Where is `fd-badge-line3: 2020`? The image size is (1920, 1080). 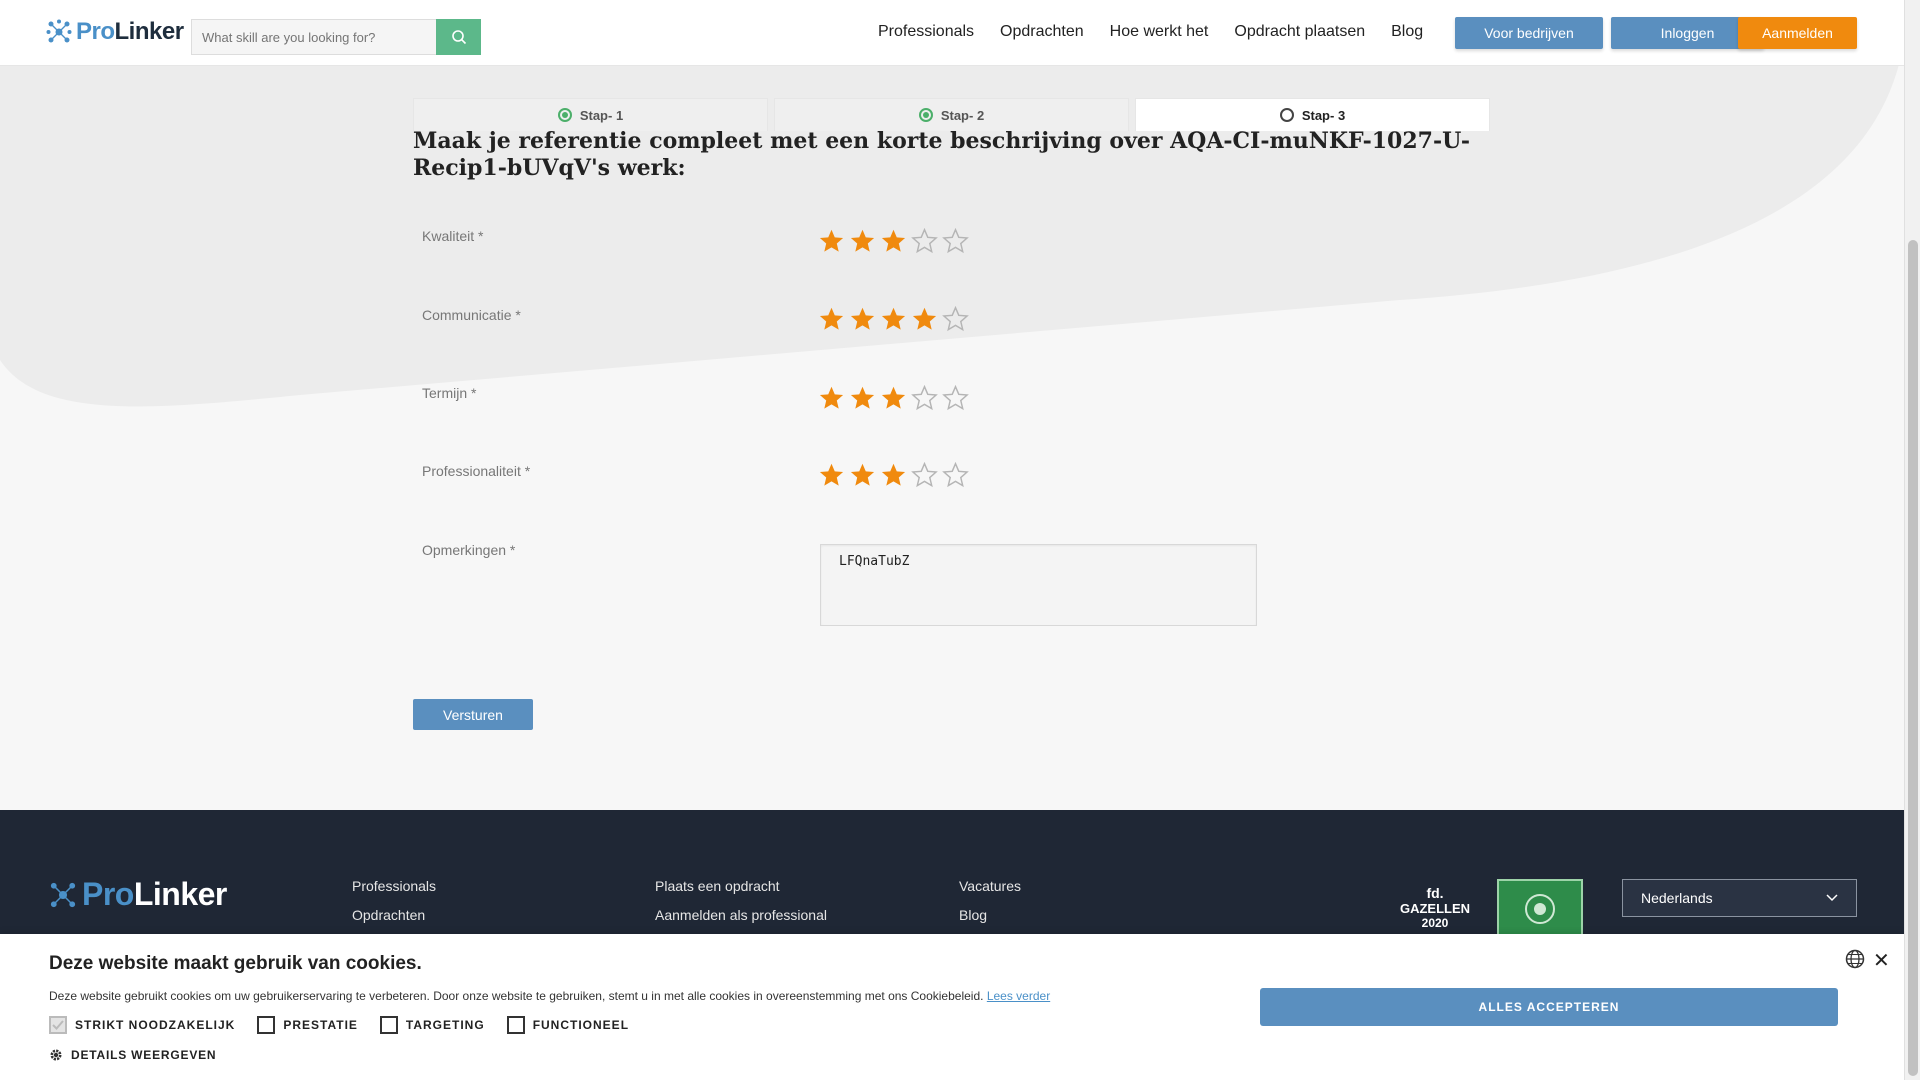
fd-badge-line3: 2020 is located at coordinates (1435, 923).